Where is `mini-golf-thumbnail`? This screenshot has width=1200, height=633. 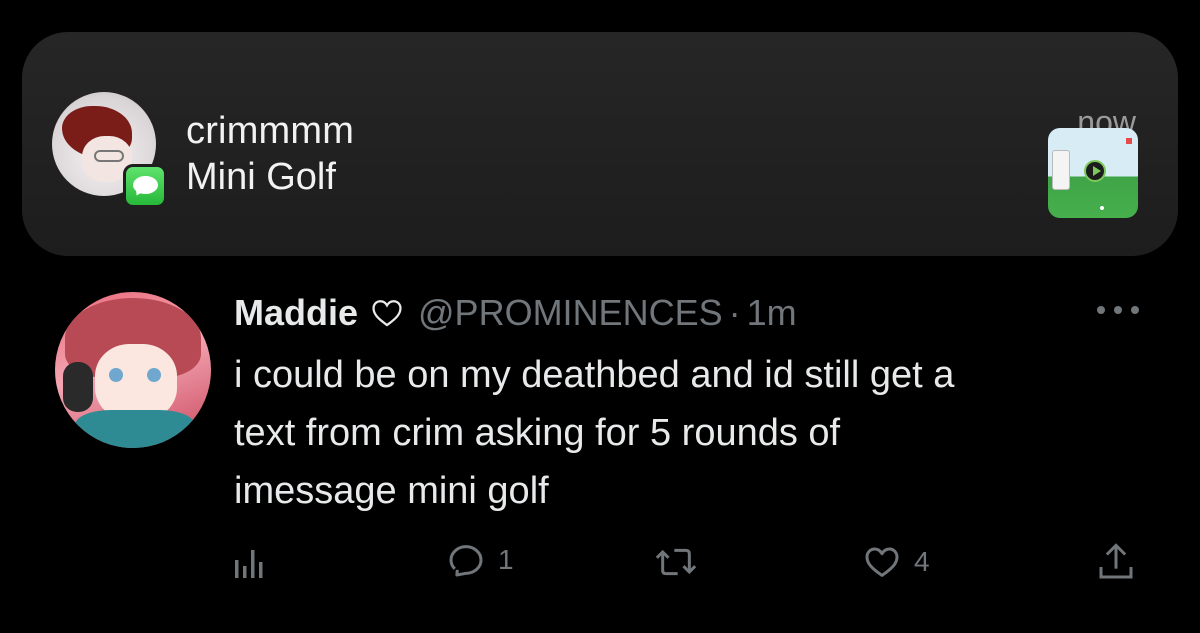
mini-golf-thumbnail is located at coordinates (1093, 173).